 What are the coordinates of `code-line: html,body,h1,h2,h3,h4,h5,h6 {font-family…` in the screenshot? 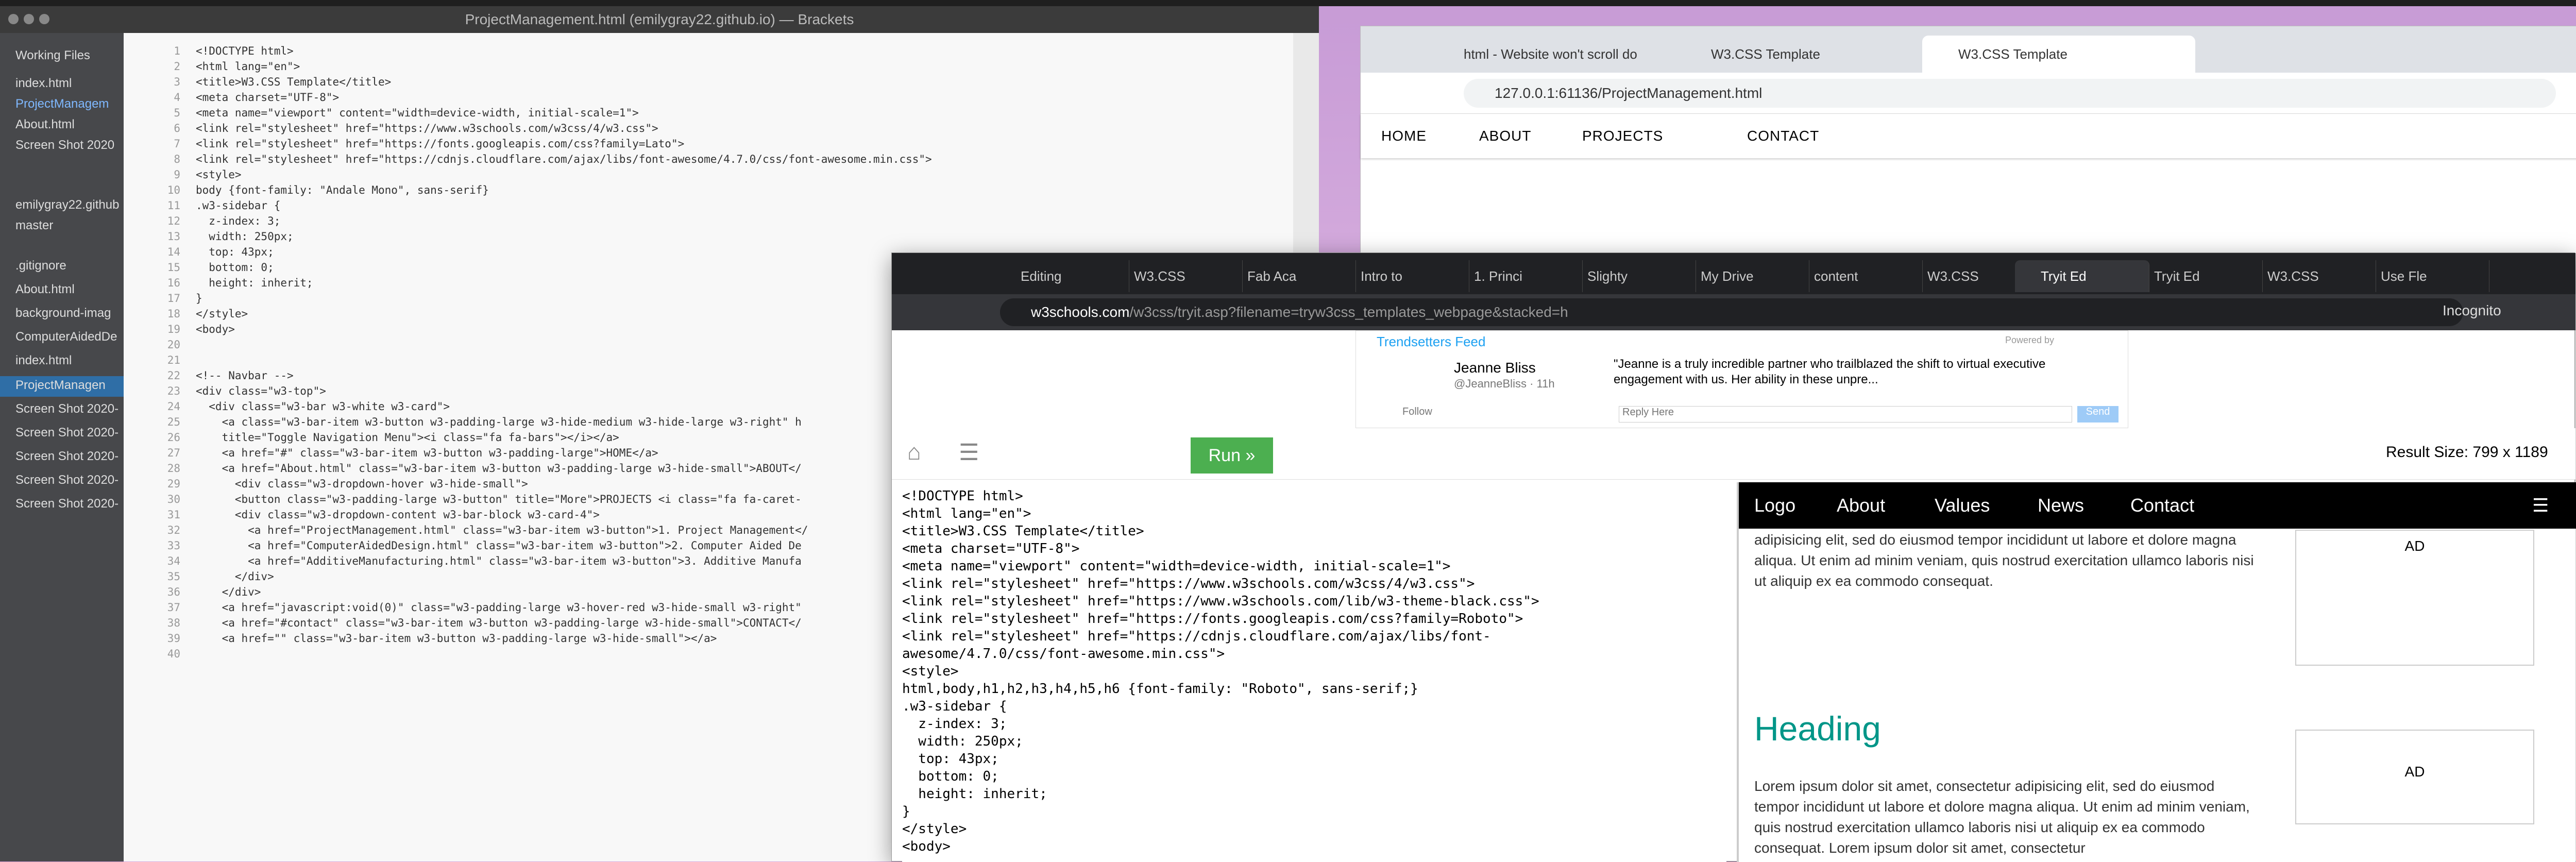 It's located at (1160, 689).